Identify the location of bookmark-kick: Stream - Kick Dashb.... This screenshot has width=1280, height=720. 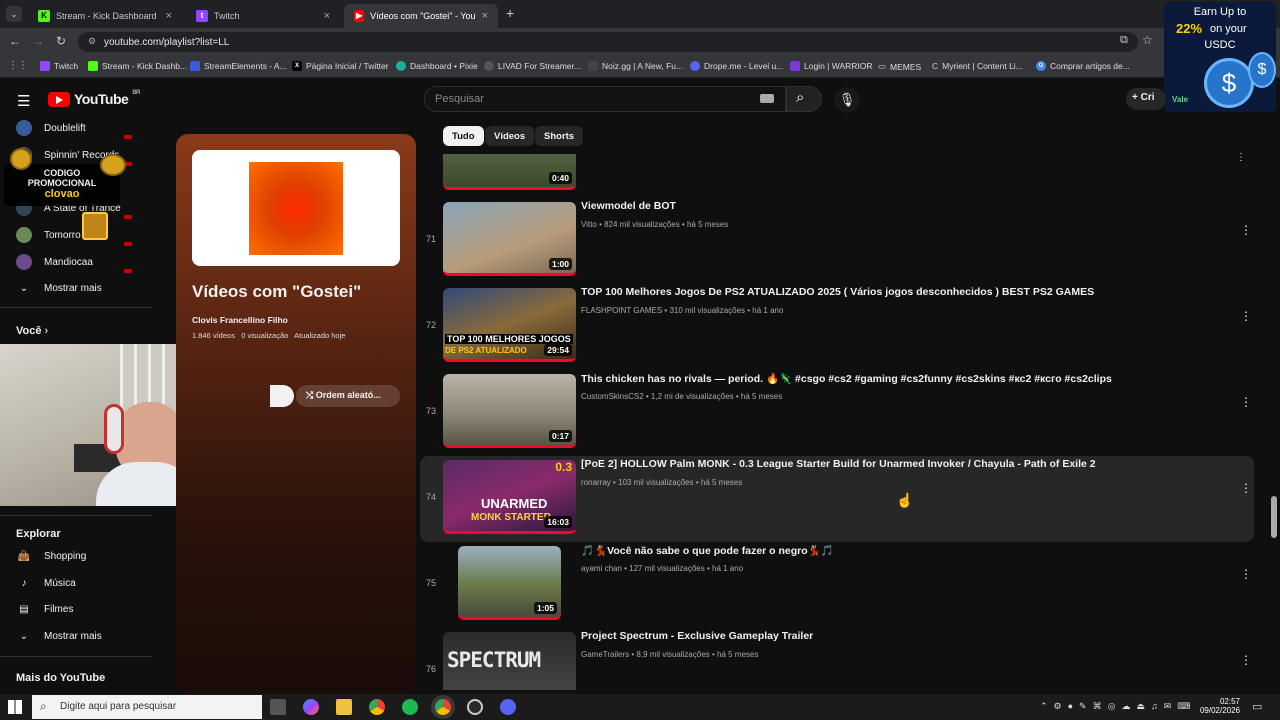
(137, 66).